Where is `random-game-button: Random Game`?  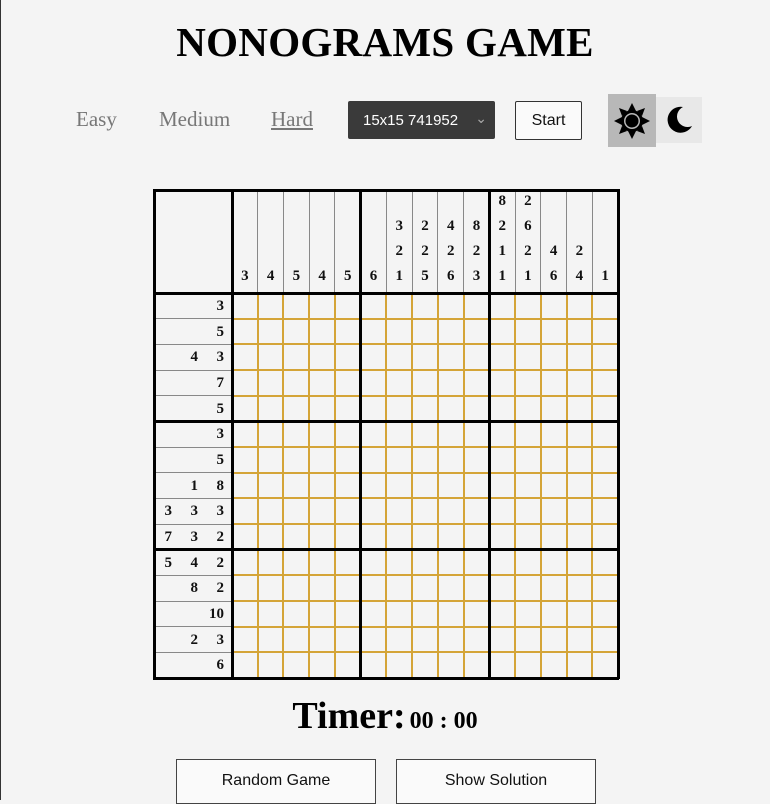
random-game-button: Random Game is located at coordinates (276, 781).